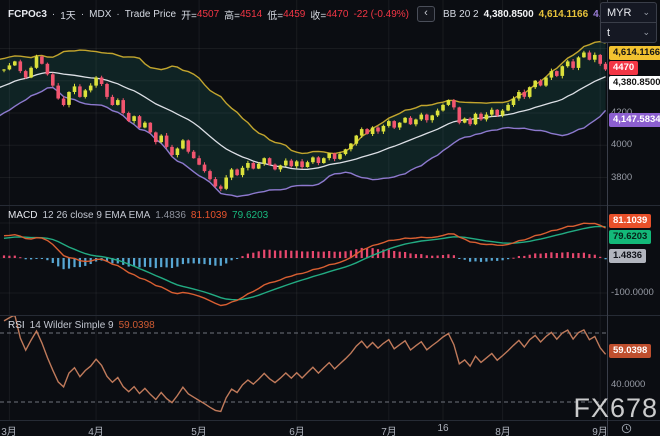  Describe the element at coordinates (634, 53) in the screenshot. I see `price-badge: 4,614.1166` at that location.